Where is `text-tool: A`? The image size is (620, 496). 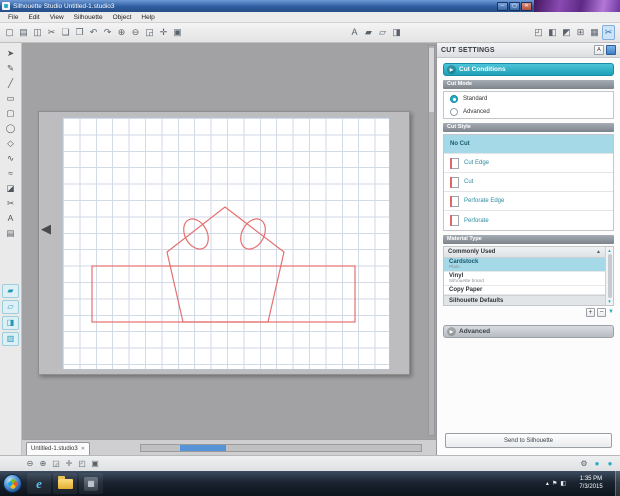
text-tool: A is located at coordinates (10, 218).